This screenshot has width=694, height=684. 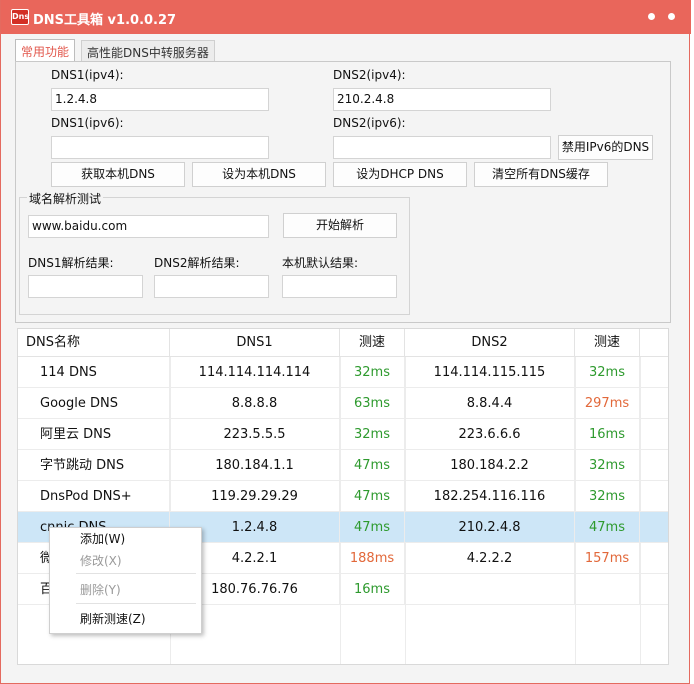 What do you see at coordinates (94, 496) in the screenshot?
I see `cell-dns-name: DnsPod DNS+` at bounding box center [94, 496].